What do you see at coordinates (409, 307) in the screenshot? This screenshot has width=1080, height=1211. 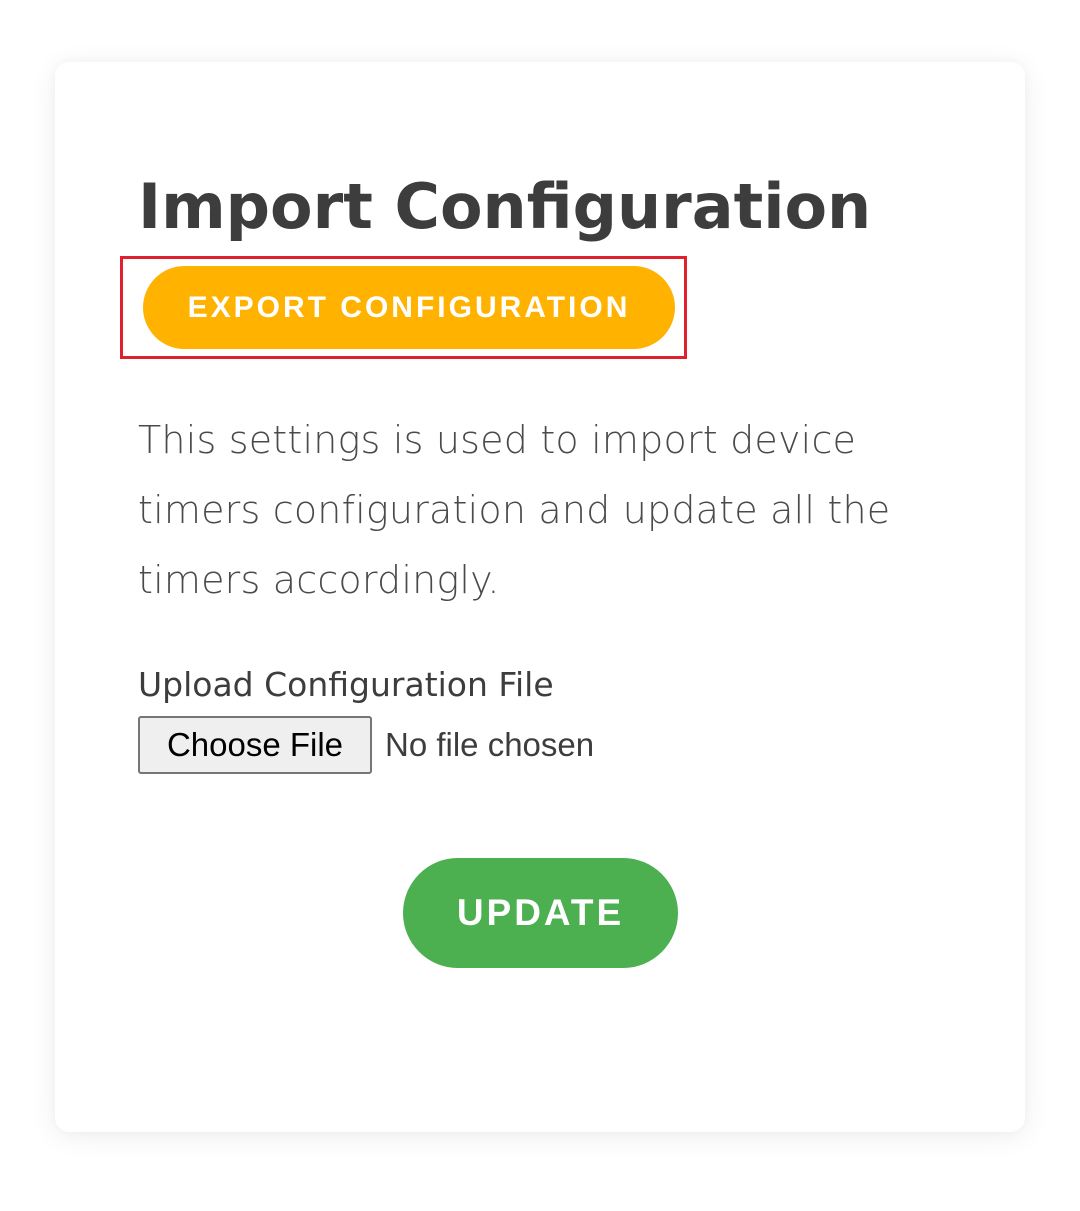 I see `export-configuration-button: EXPORT CONFIGURATION` at bounding box center [409, 307].